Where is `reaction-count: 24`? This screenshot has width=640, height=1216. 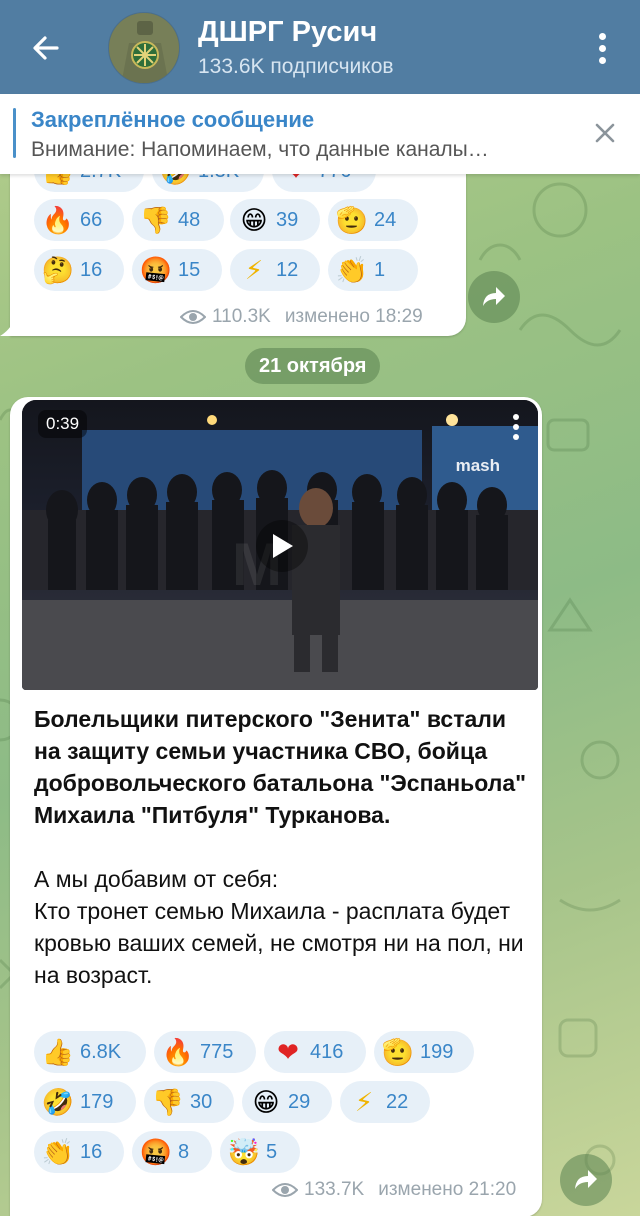 reaction-count: 24 is located at coordinates (385, 219).